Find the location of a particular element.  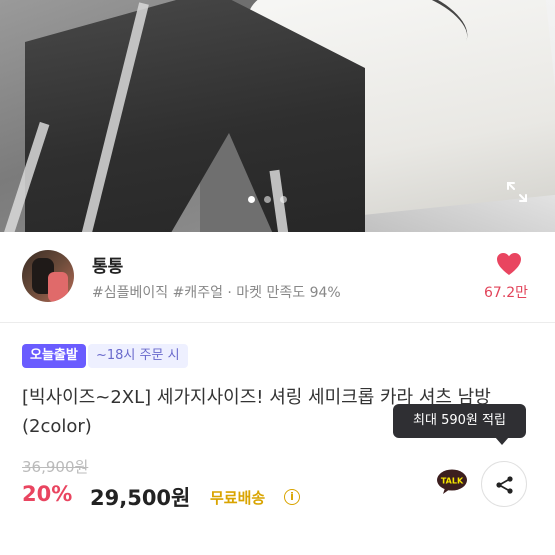

share-icon is located at coordinates (504, 485).